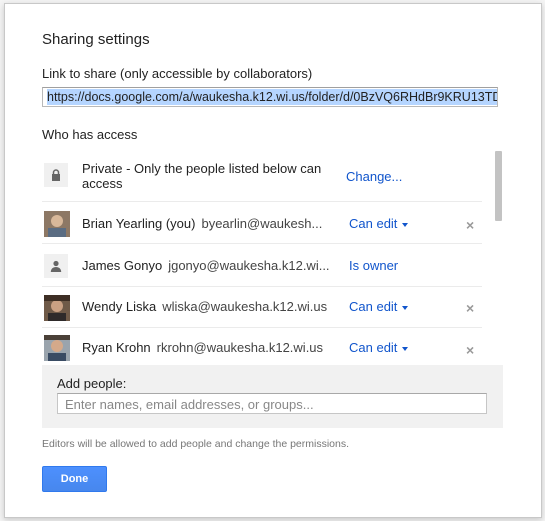  I want to click on who-has-access-label: Who has access, so click(90, 134).